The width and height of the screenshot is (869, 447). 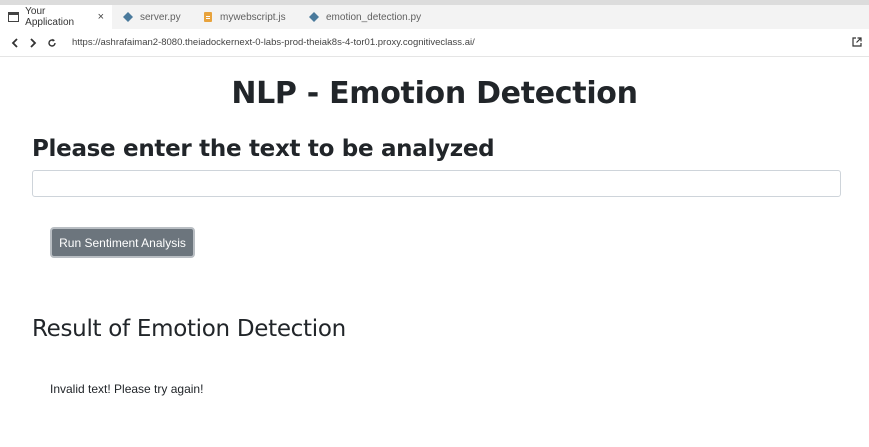 I want to click on forward-icon, so click(x=33, y=43).